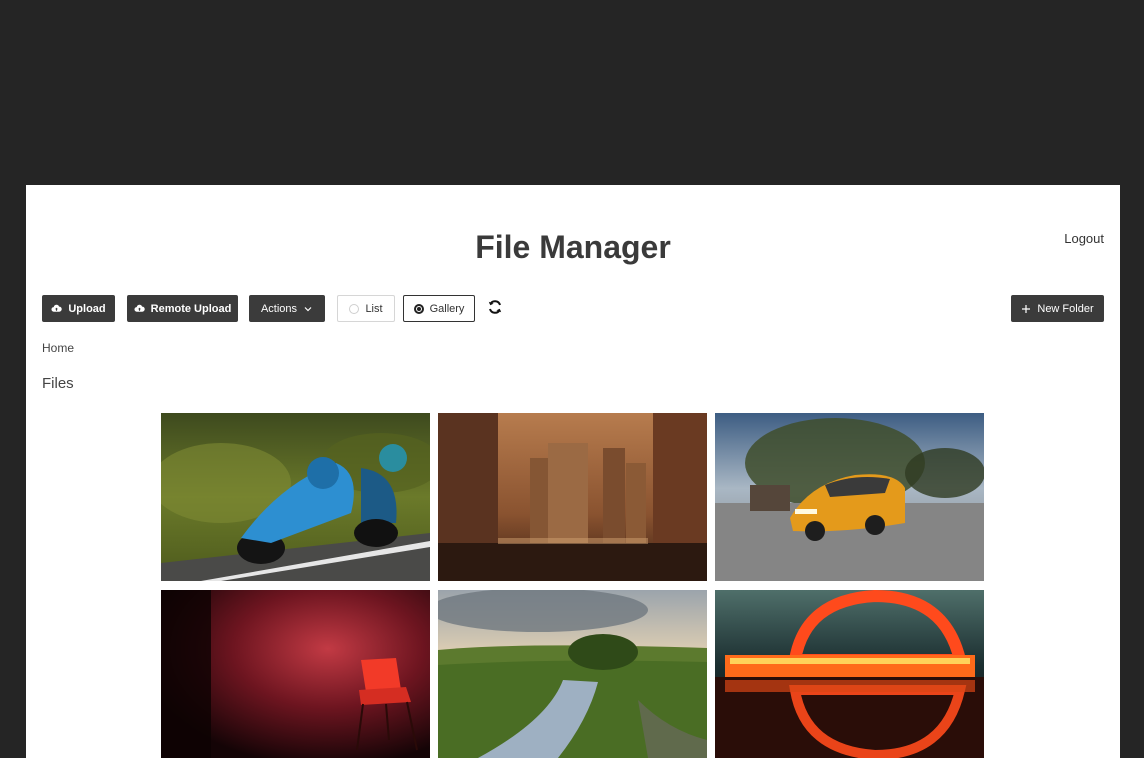 The height and width of the screenshot is (758, 1144). I want to click on list-view-toggle: List, so click(366, 308).